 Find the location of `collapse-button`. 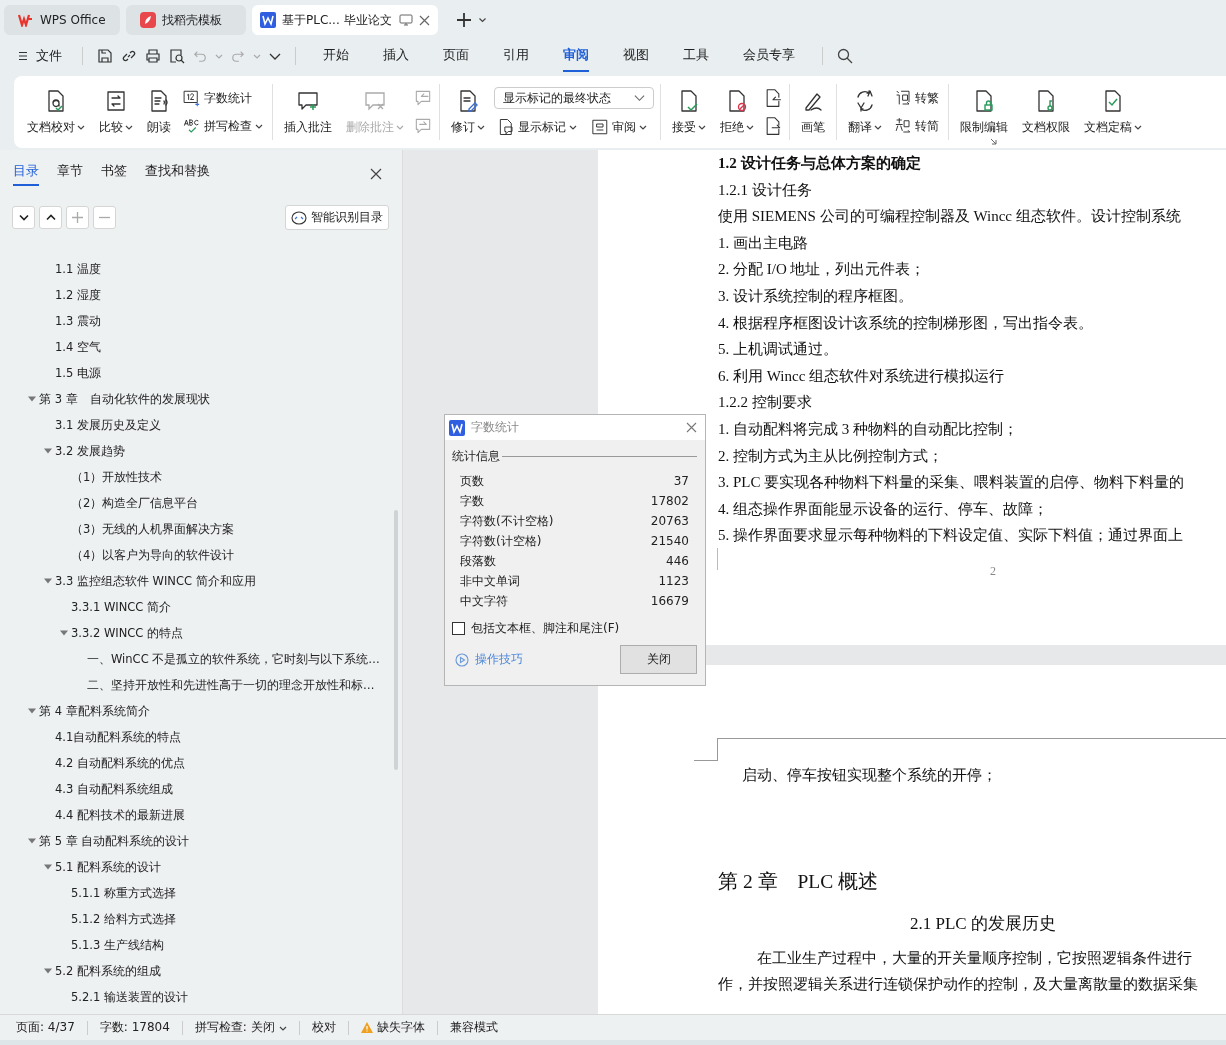

collapse-button is located at coordinates (23, 217).